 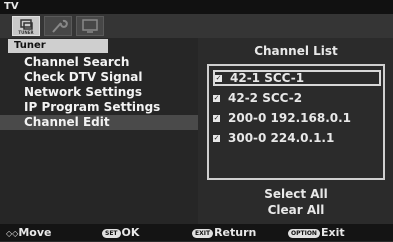 What do you see at coordinates (99, 122) in the screenshot?
I see `menu-item-channel-edit: Channel Edit` at bounding box center [99, 122].